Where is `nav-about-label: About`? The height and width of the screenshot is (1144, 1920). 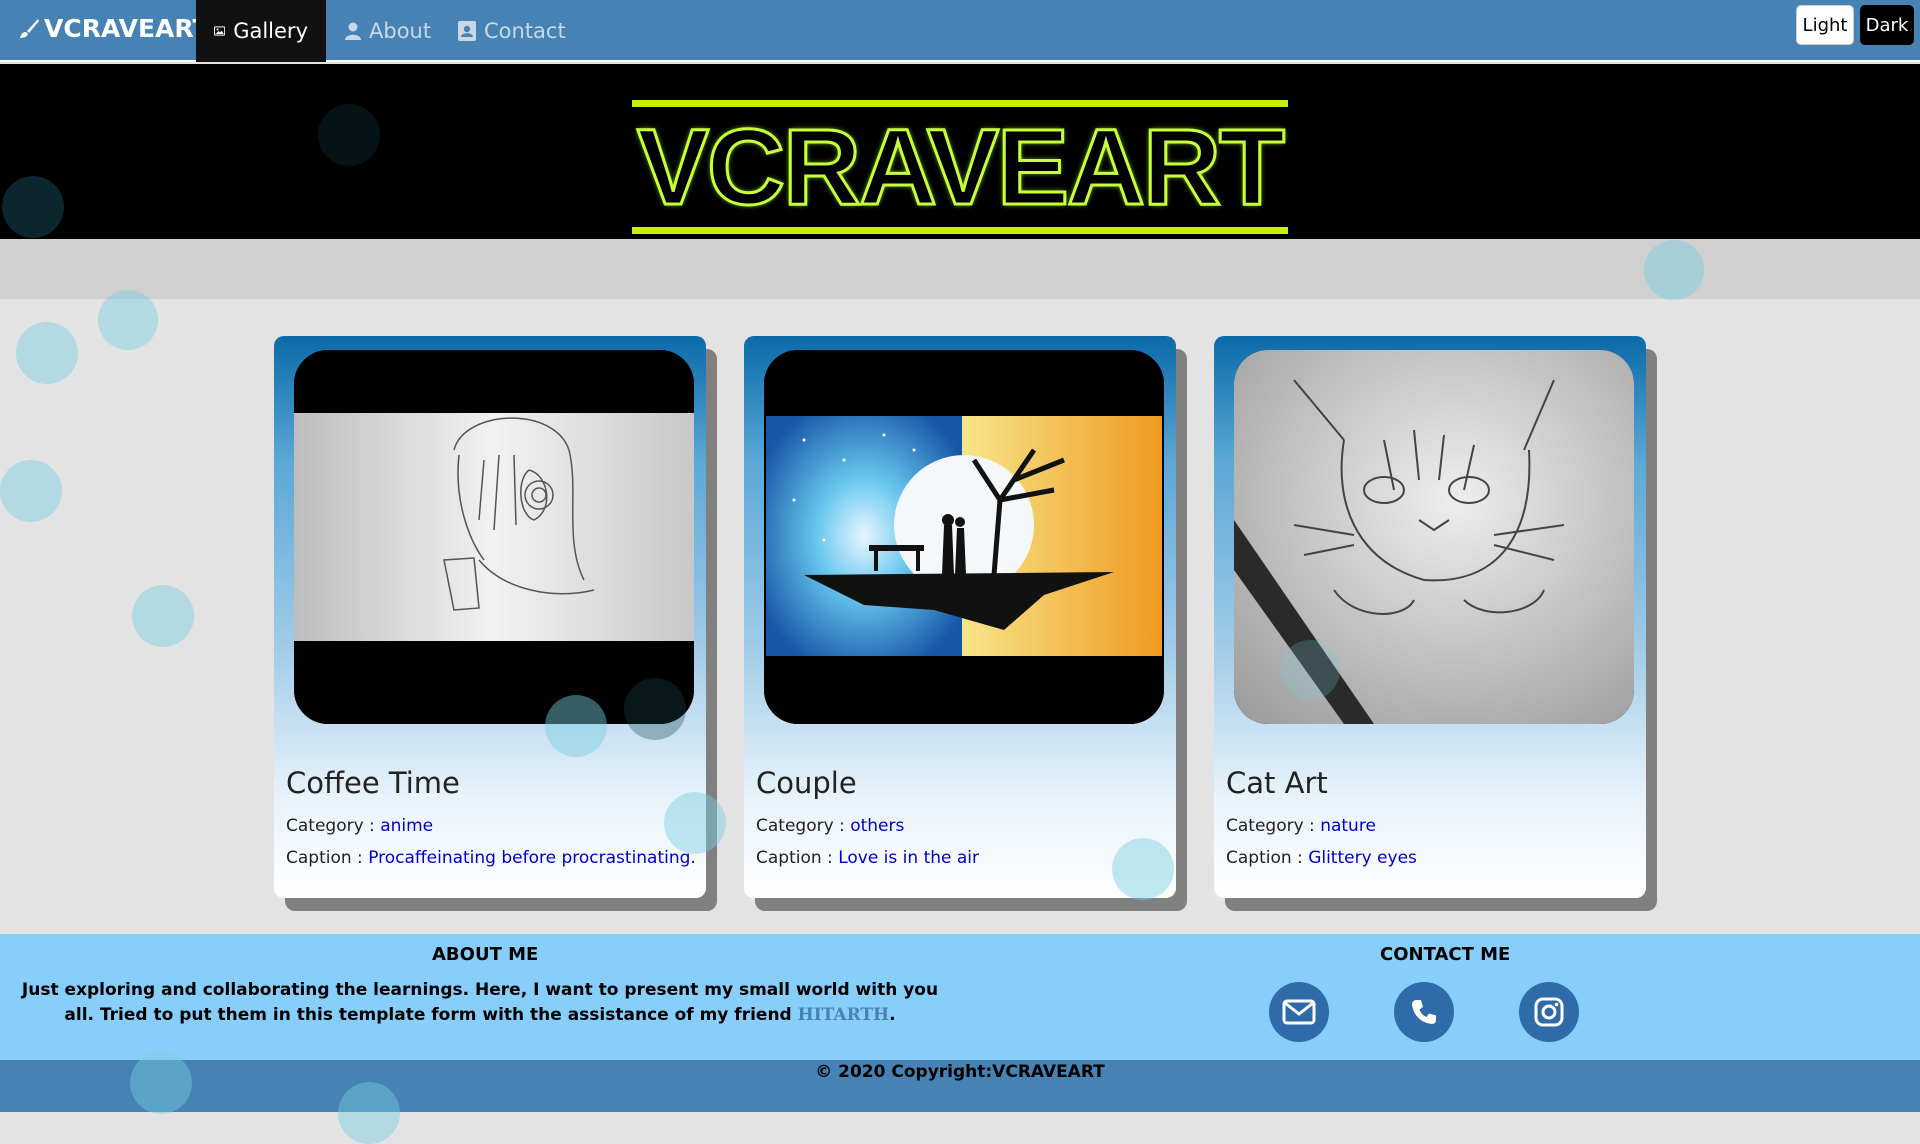 nav-about-label: About is located at coordinates (400, 31).